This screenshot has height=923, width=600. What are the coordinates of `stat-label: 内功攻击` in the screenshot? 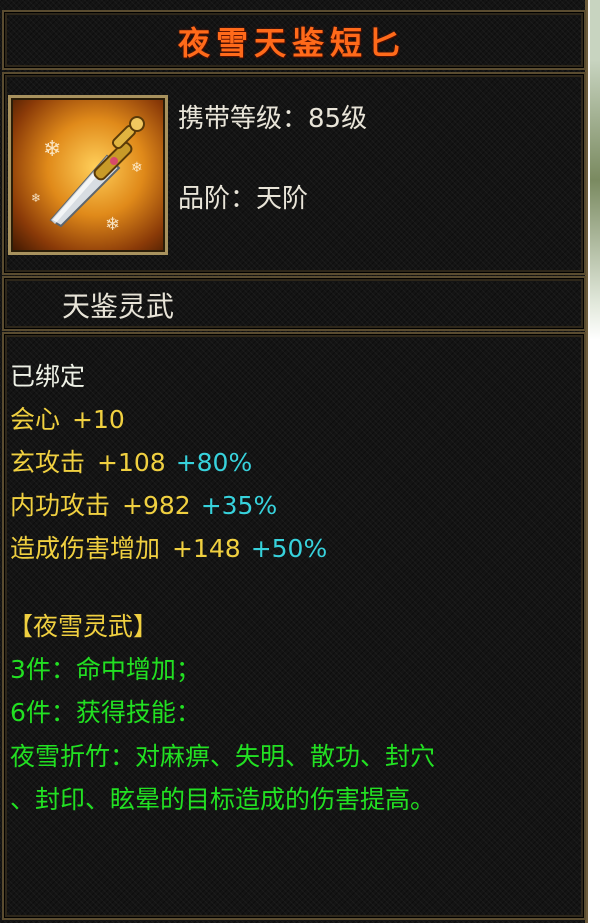 It's located at (60, 505).